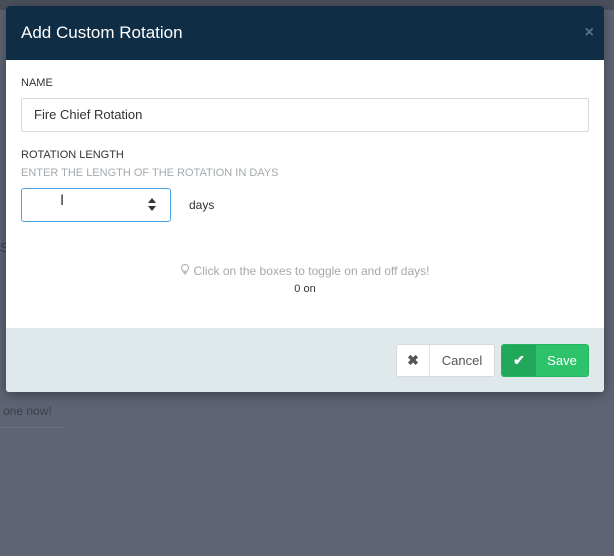 This screenshot has width=614, height=556. I want to click on close-icon: ×, so click(589, 33).